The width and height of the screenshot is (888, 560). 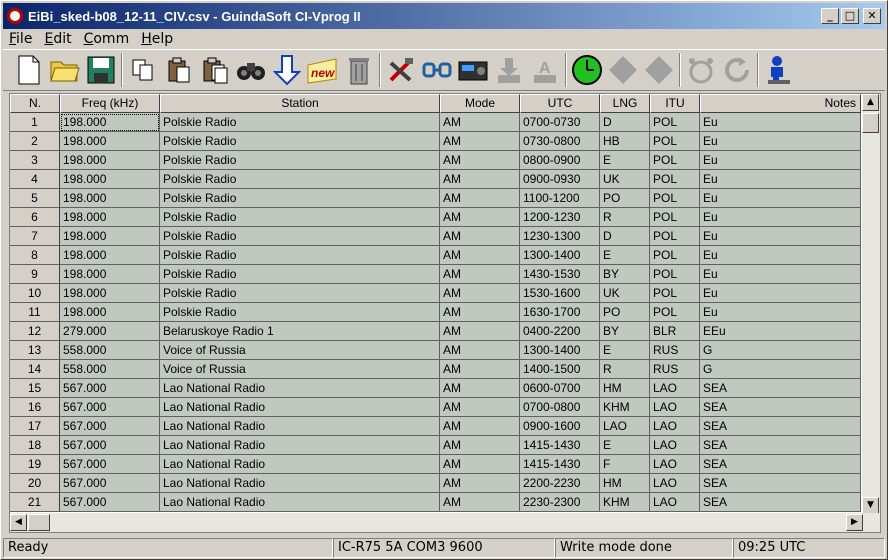 I want to click on cell-utc: 1630-1700, so click(x=560, y=312).